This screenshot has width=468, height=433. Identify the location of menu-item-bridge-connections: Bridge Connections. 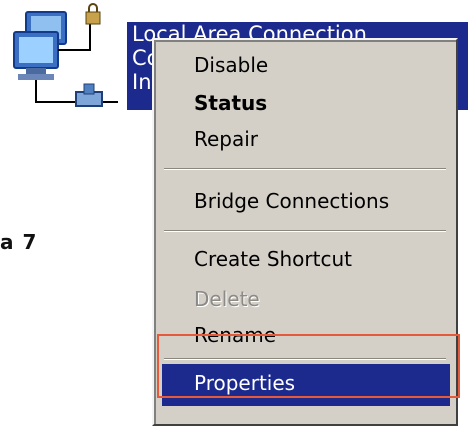
(291, 201).